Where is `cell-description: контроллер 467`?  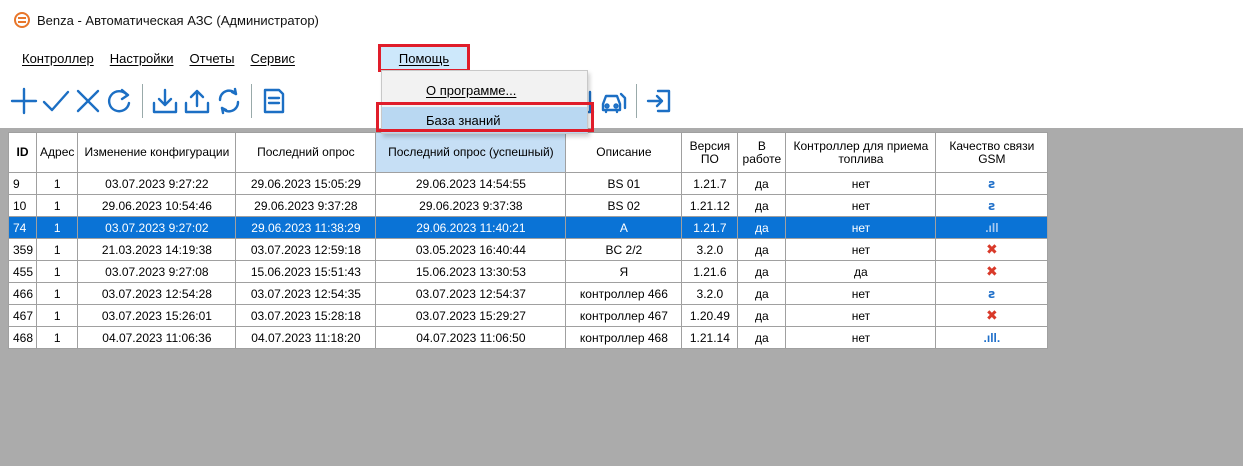
cell-description: контроллер 467 is located at coordinates (624, 315).